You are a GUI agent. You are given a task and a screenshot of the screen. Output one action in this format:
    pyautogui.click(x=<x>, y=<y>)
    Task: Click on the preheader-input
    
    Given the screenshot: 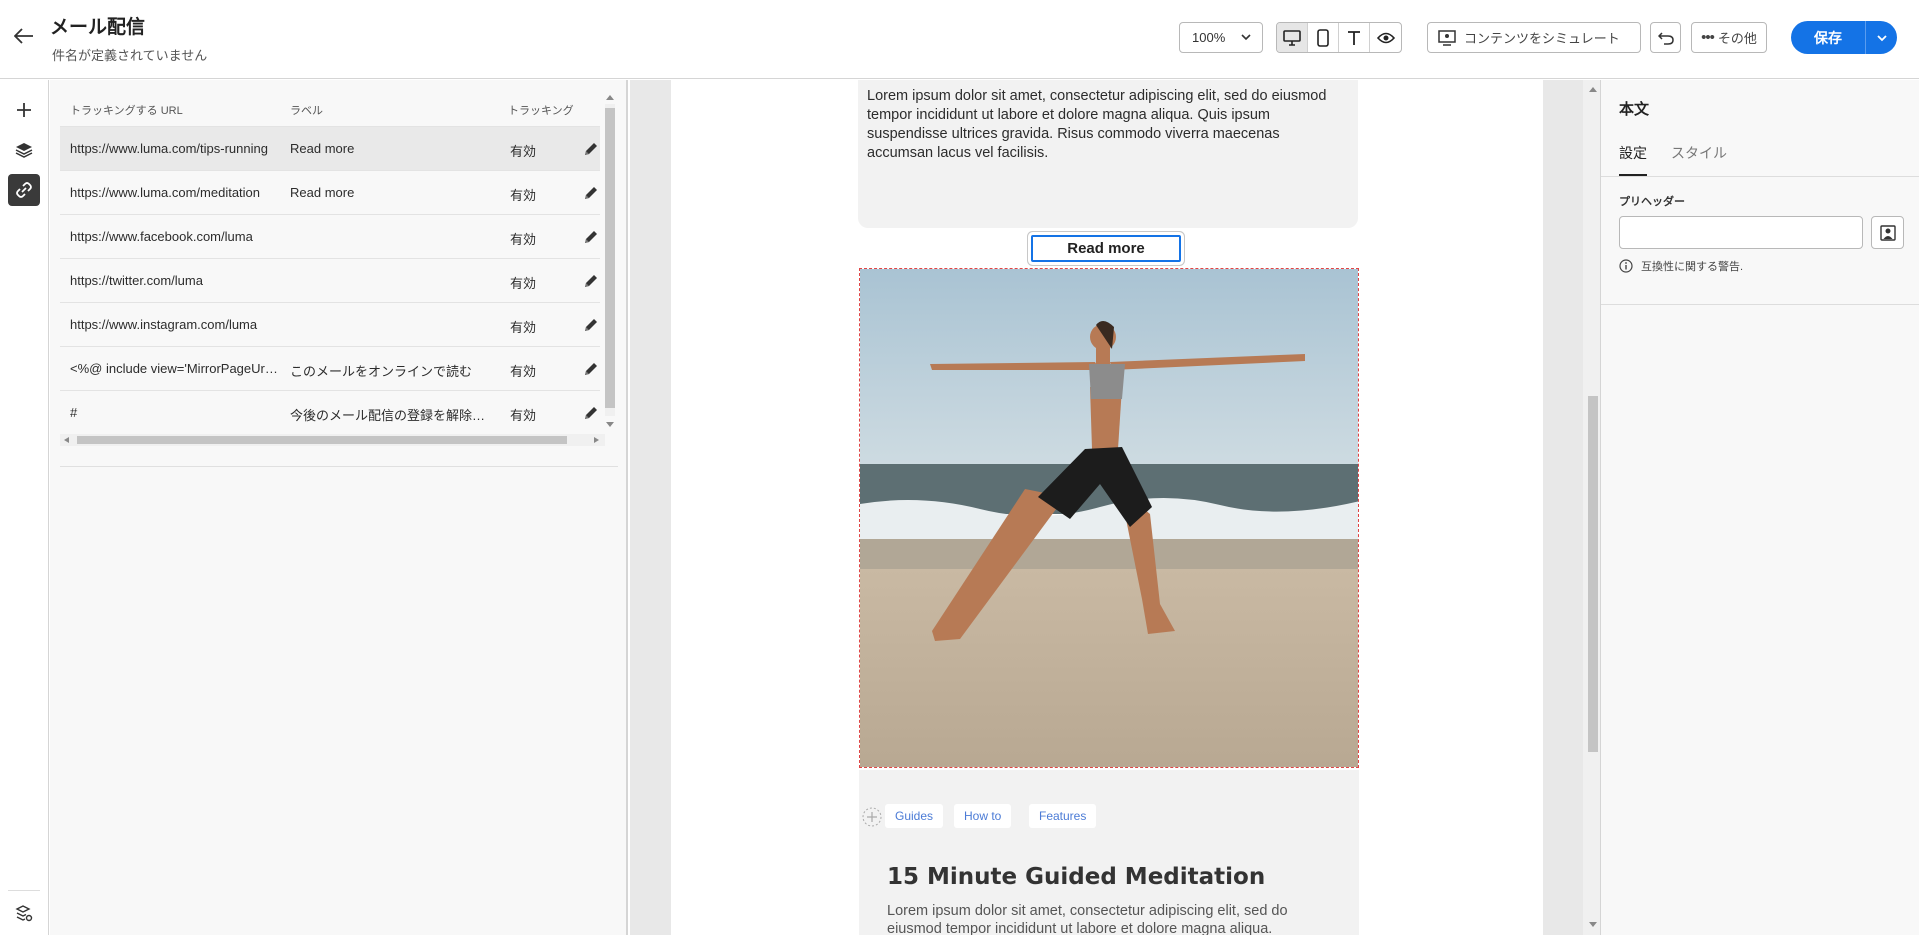 What is the action you would take?
    pyautogui.click(x=1741, y=232)
    